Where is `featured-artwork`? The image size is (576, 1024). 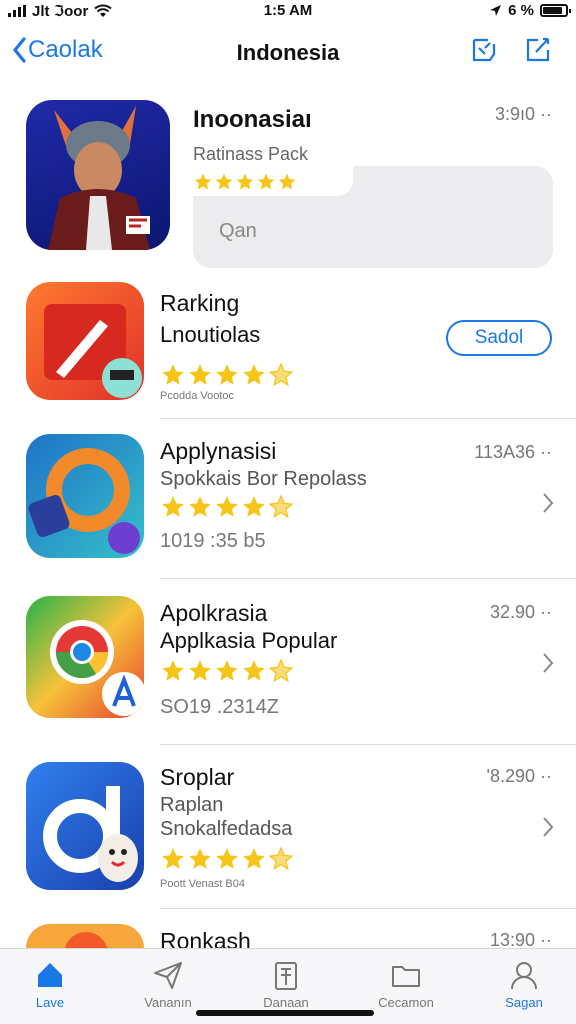 featured-artwork is located at coordinates (98, 175).